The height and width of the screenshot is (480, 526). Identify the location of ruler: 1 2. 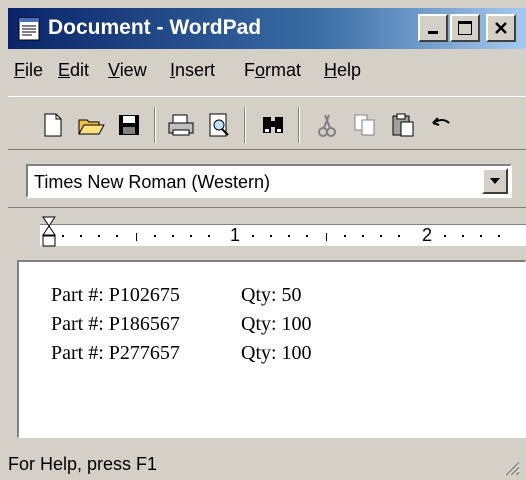
(267, 235).